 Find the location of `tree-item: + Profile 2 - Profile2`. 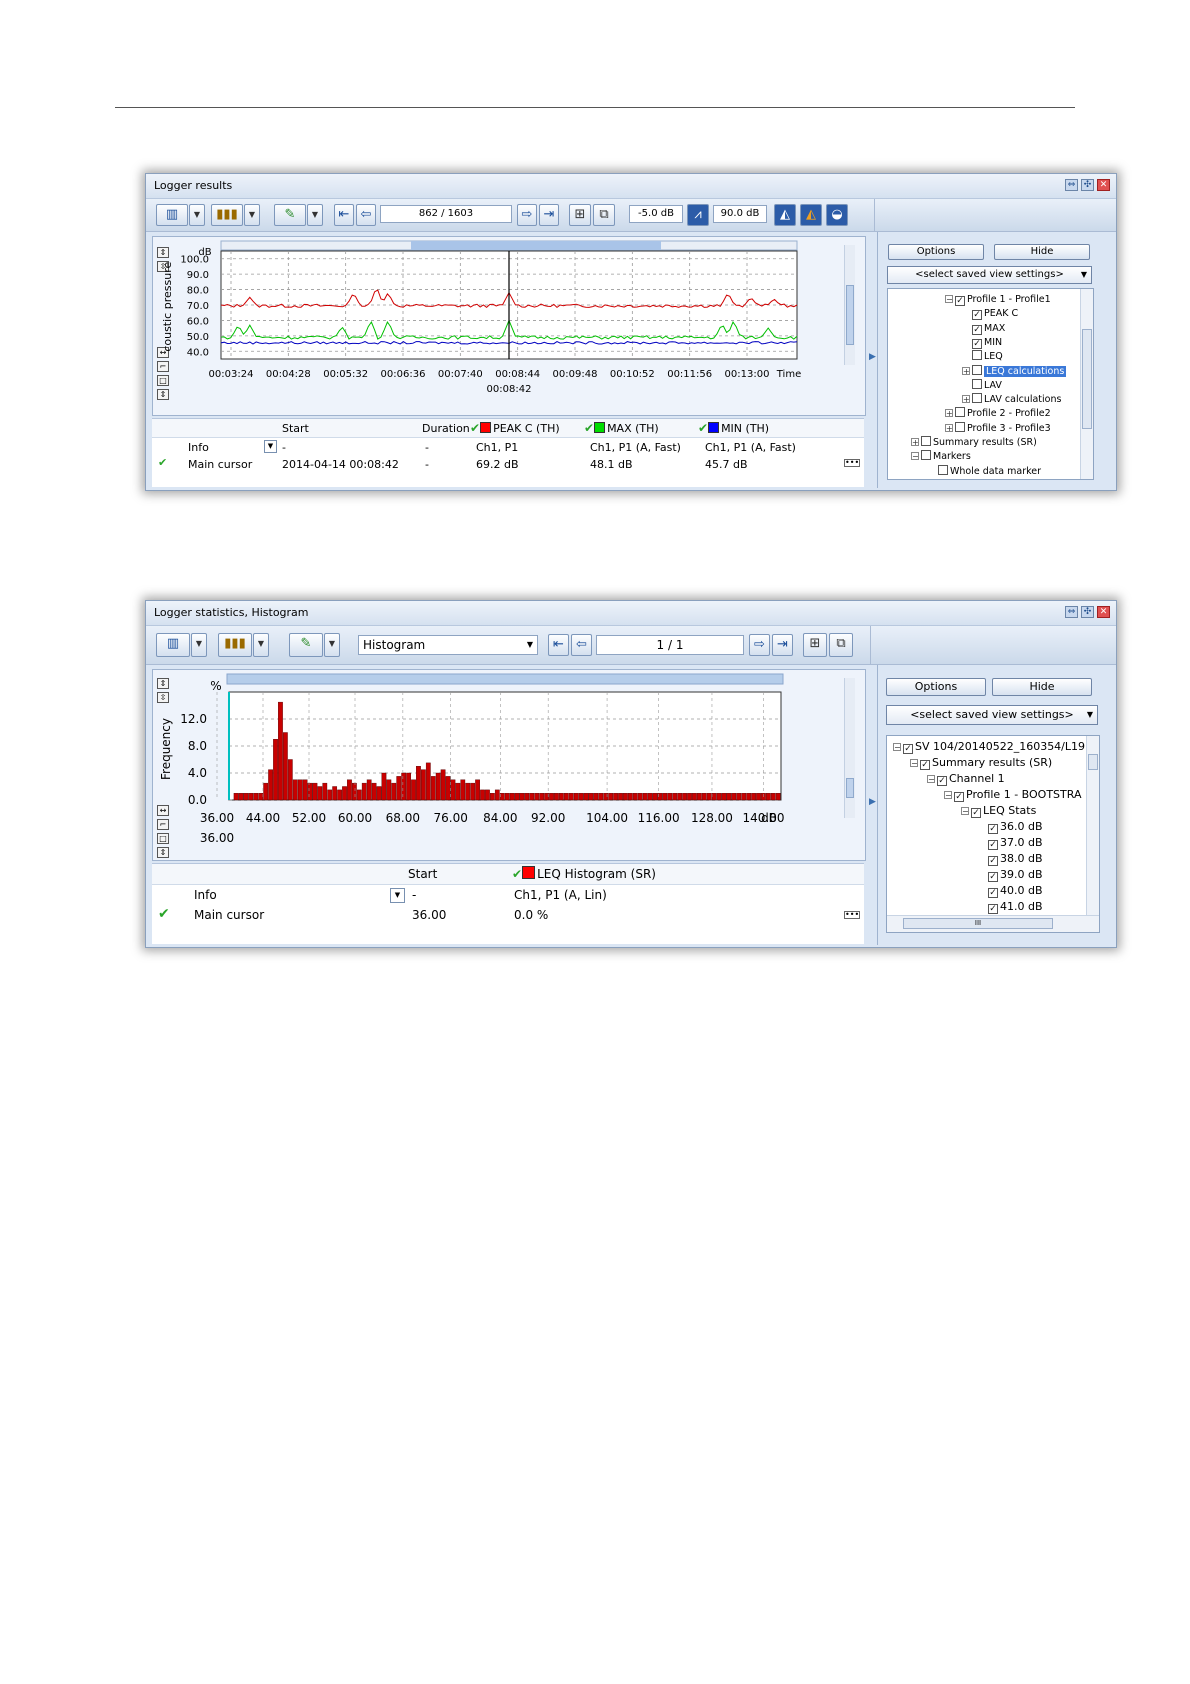

tree-item: + Profile 2 - Profile2 is located at coordinates (998, 414).